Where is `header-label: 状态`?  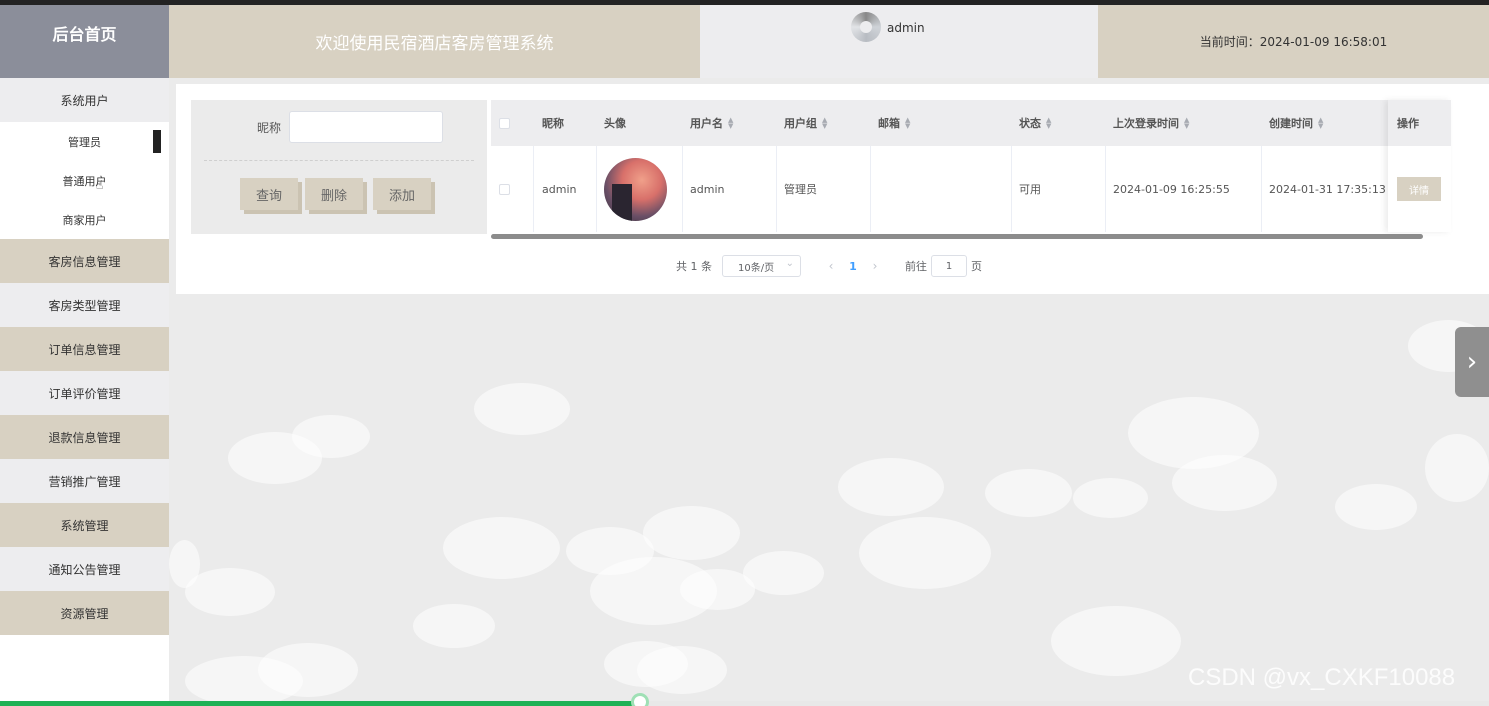
header-label: 状态 is located at coordinates (1030, 123).